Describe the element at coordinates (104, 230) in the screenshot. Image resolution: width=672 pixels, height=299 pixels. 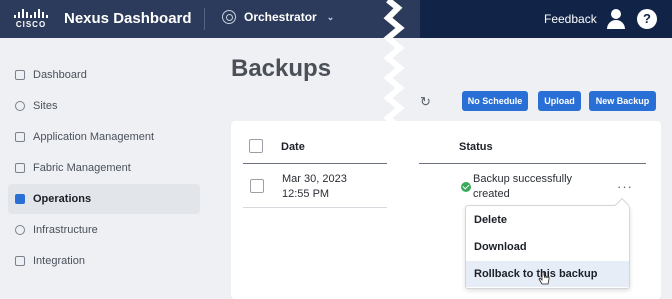
I see `sidebar-item-infrastructure: Infrastructure` at that location.